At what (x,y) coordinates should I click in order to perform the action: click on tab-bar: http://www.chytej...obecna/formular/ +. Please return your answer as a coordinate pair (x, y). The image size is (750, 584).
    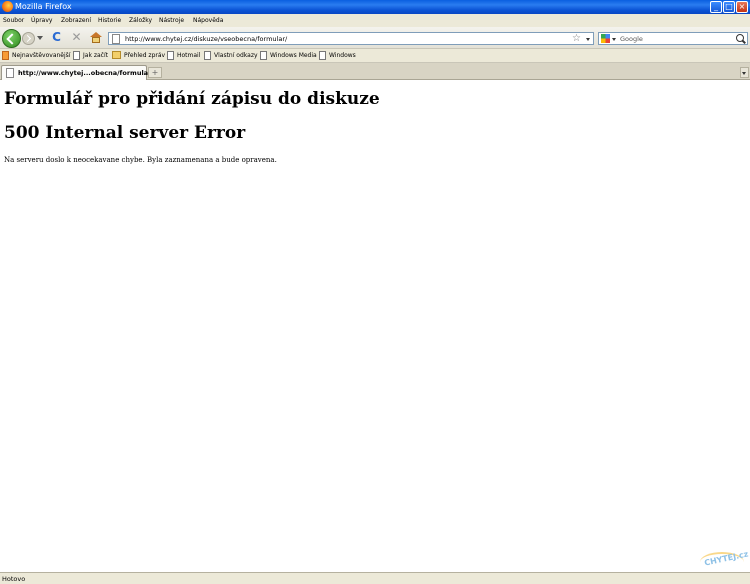
    Looking at the image, I should click on (375, 71).